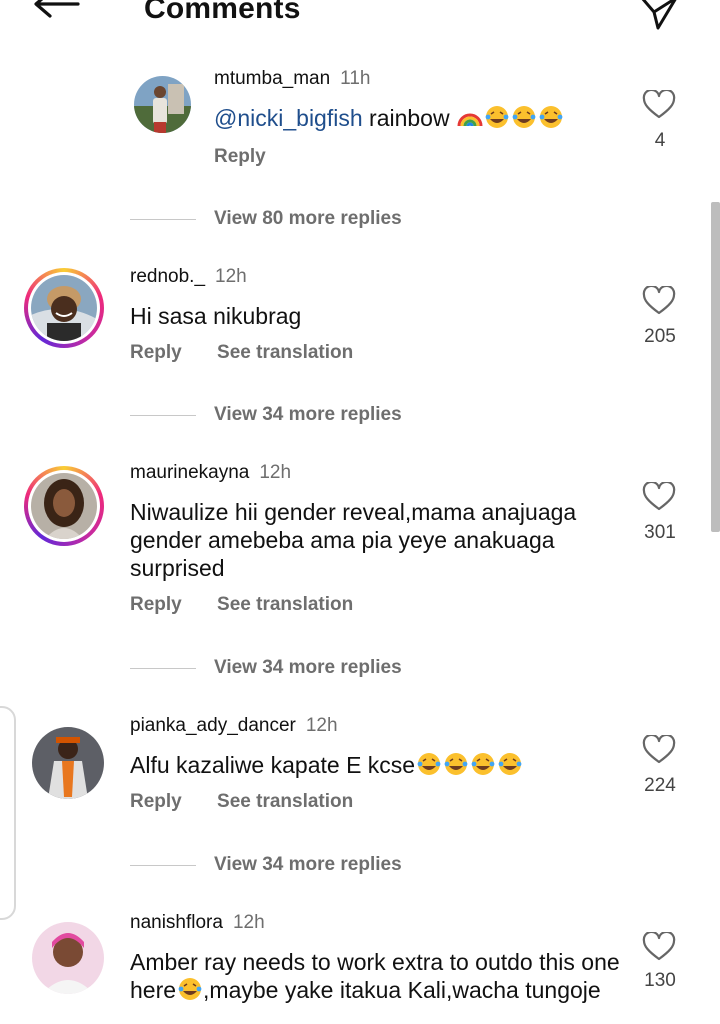 The height and width of the screenshot is (1024, 720). Describe the element at coordinates (272, 78) in the screenshot. I see `username: mtumba_man` at that location.